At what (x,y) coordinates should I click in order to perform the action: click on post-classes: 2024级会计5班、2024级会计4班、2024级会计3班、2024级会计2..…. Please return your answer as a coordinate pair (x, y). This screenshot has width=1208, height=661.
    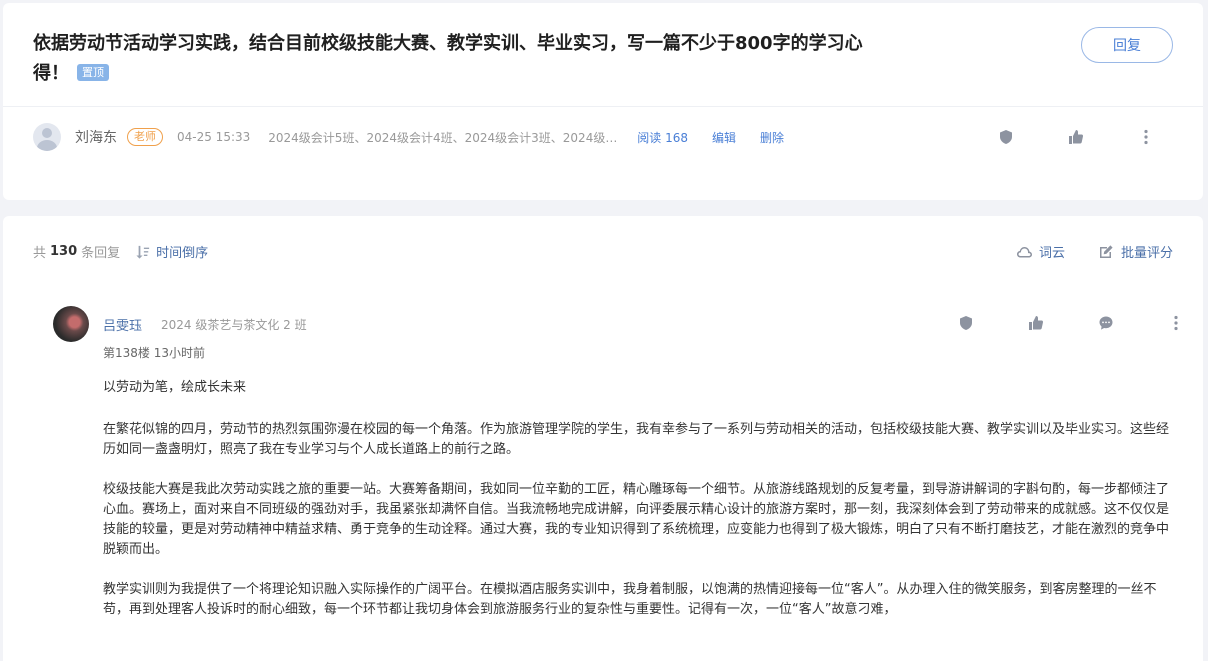
    Looking at the image, I should click on (446, 137).